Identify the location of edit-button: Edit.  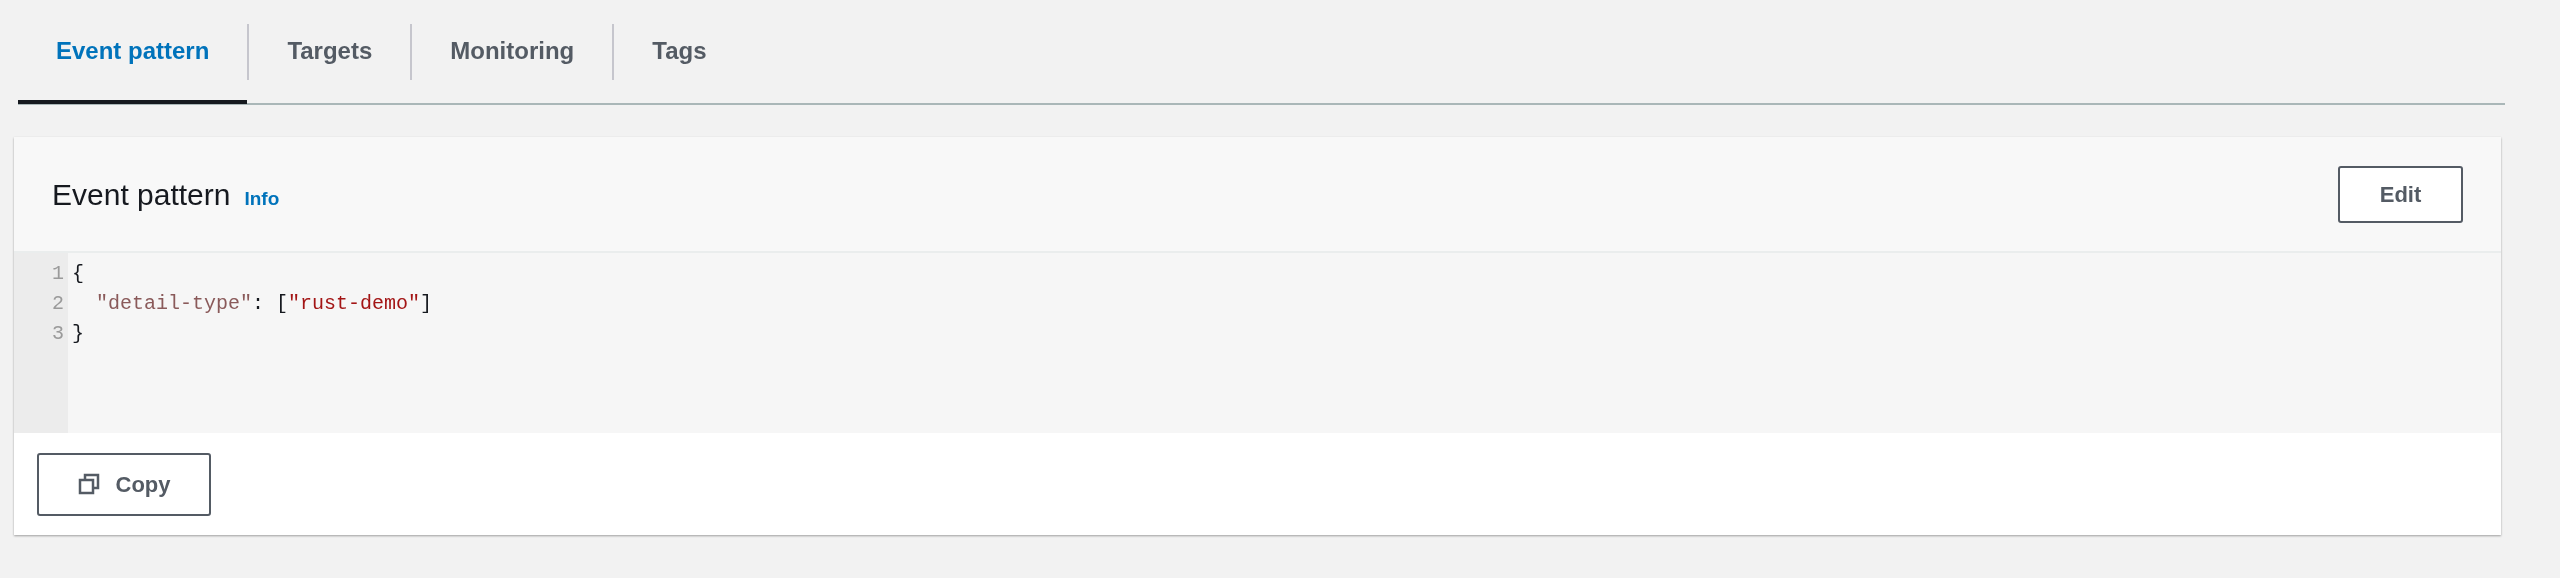
(2400, 194).